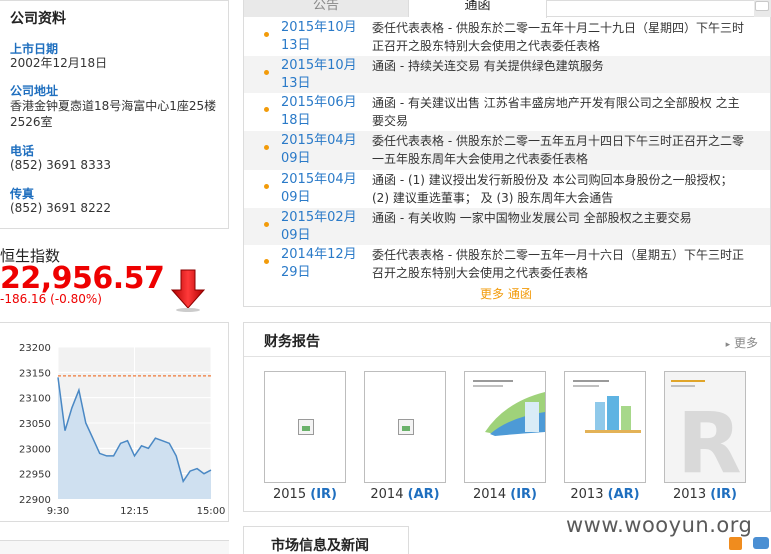 The image size is (771, 554). Describe the element at coordinates (558, 66) in the screenshot. I see `circular-title: 通函 - 持续关连交易 有关提供绿色建筑服务` at that location.